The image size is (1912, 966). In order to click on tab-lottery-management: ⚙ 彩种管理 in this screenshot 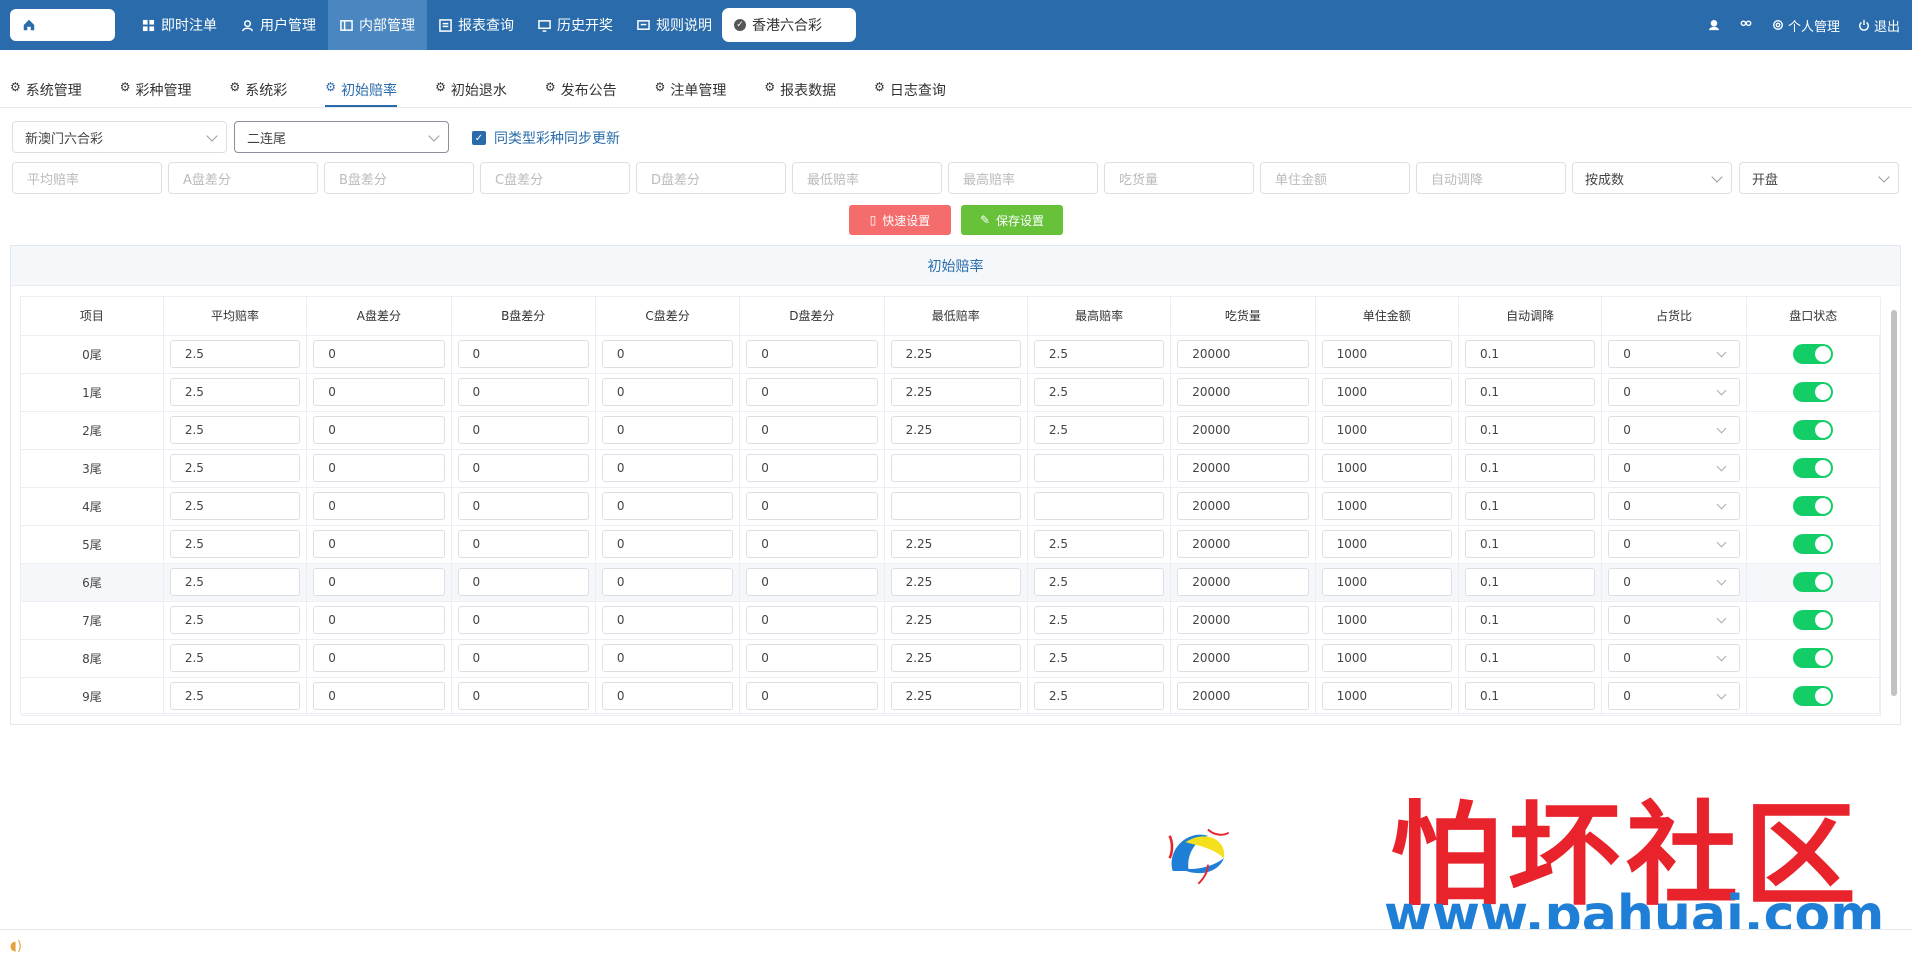, I will do `click(156, 91)`.